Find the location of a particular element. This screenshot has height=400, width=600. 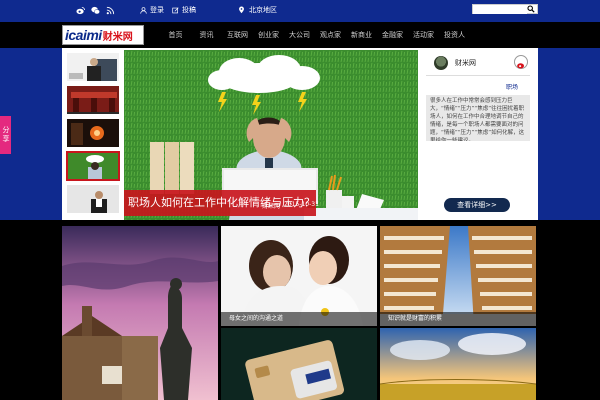

hero-meta: 财米网 2015-10-31 is located at coordinates (290, 205).